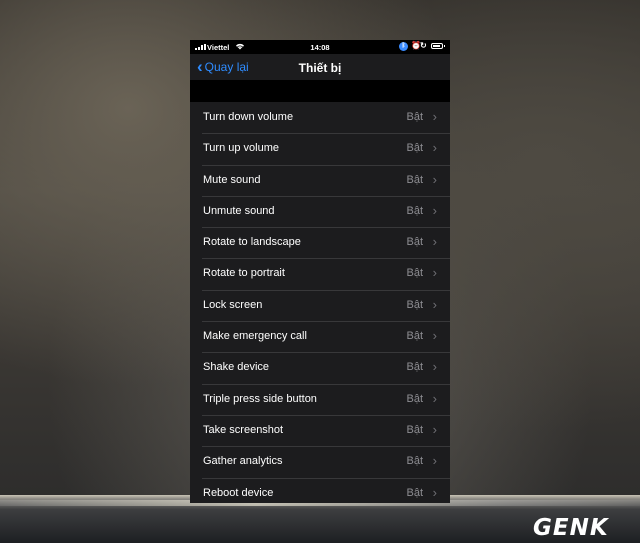 Image resolution: width=640 pixels, height=543 pixels. What do you see at coordinates (438, 46) in the screenshot?
I see `battery-icon` at bounding box center [438, 46].